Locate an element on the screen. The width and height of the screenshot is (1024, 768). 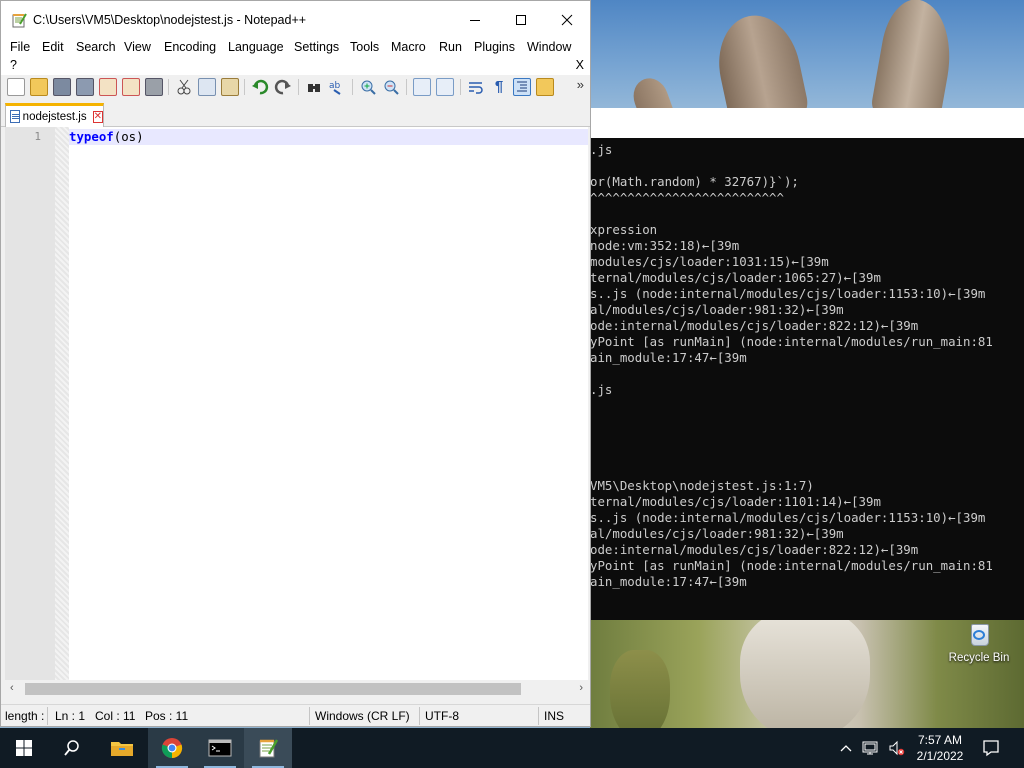
sync-vertical-scroll-icon is located at coordinates (422, 87).